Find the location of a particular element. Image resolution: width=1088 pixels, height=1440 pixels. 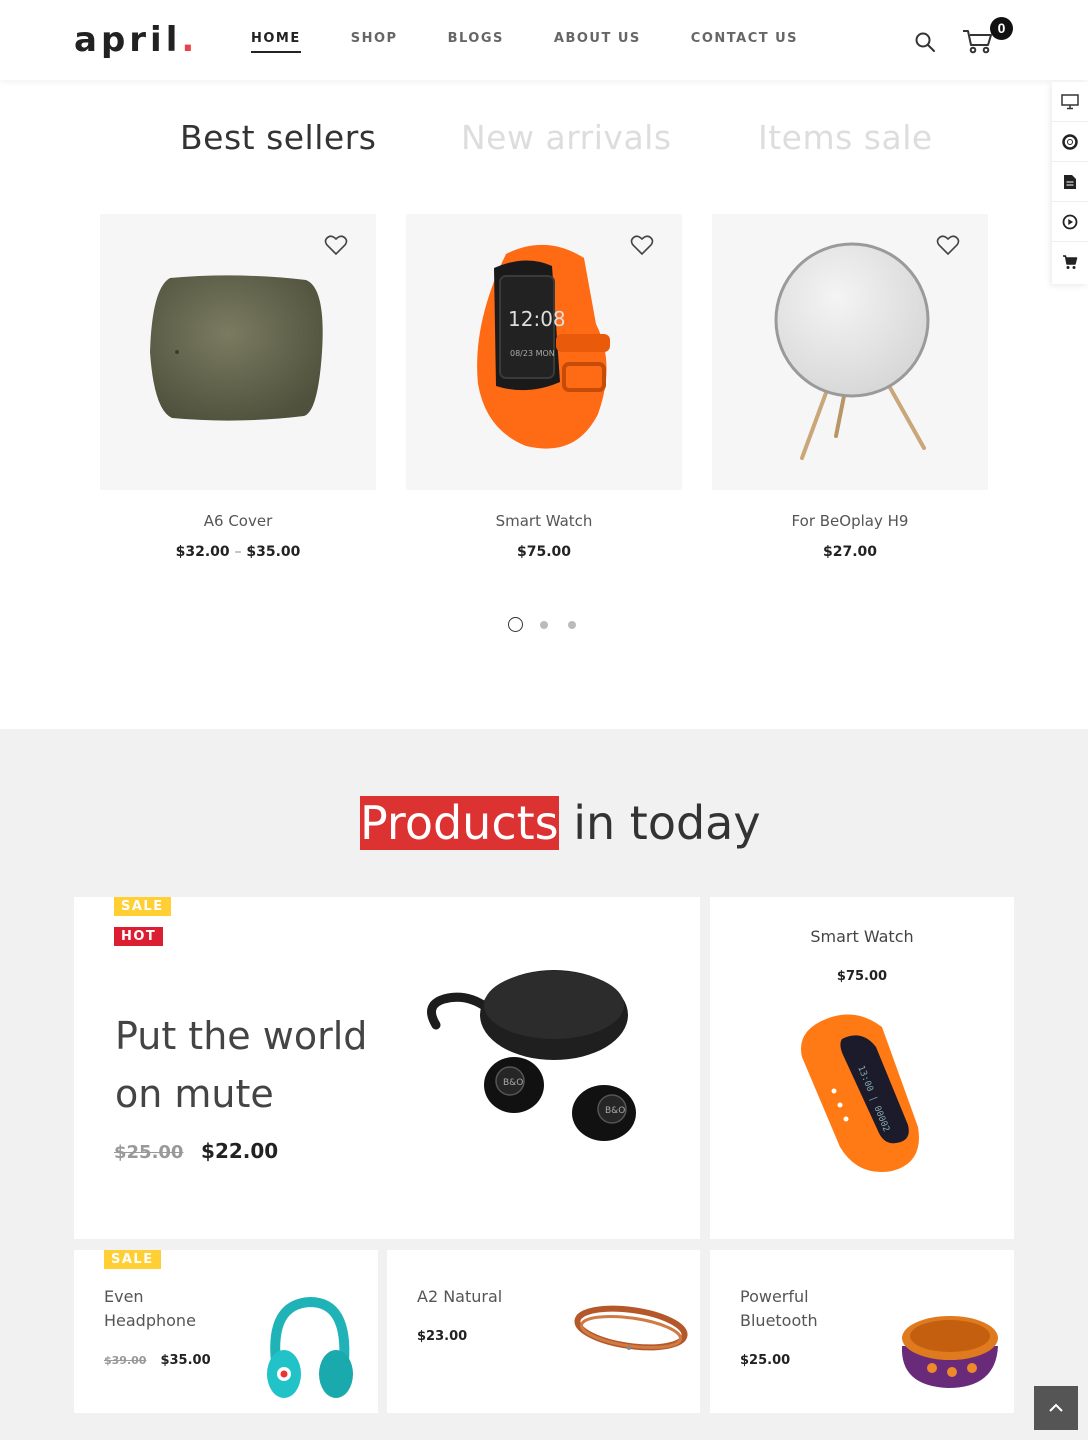

side-tool-panel is located at coordinates (1070, 183).